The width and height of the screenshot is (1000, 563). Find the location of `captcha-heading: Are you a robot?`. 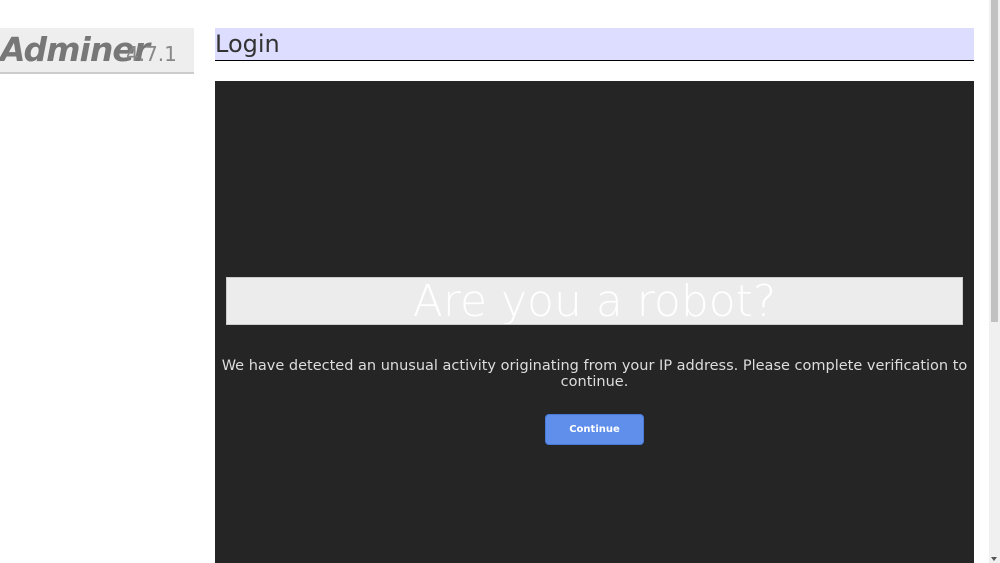

captcha-heading: Are you a robot? is located at coordinates (594, 301).